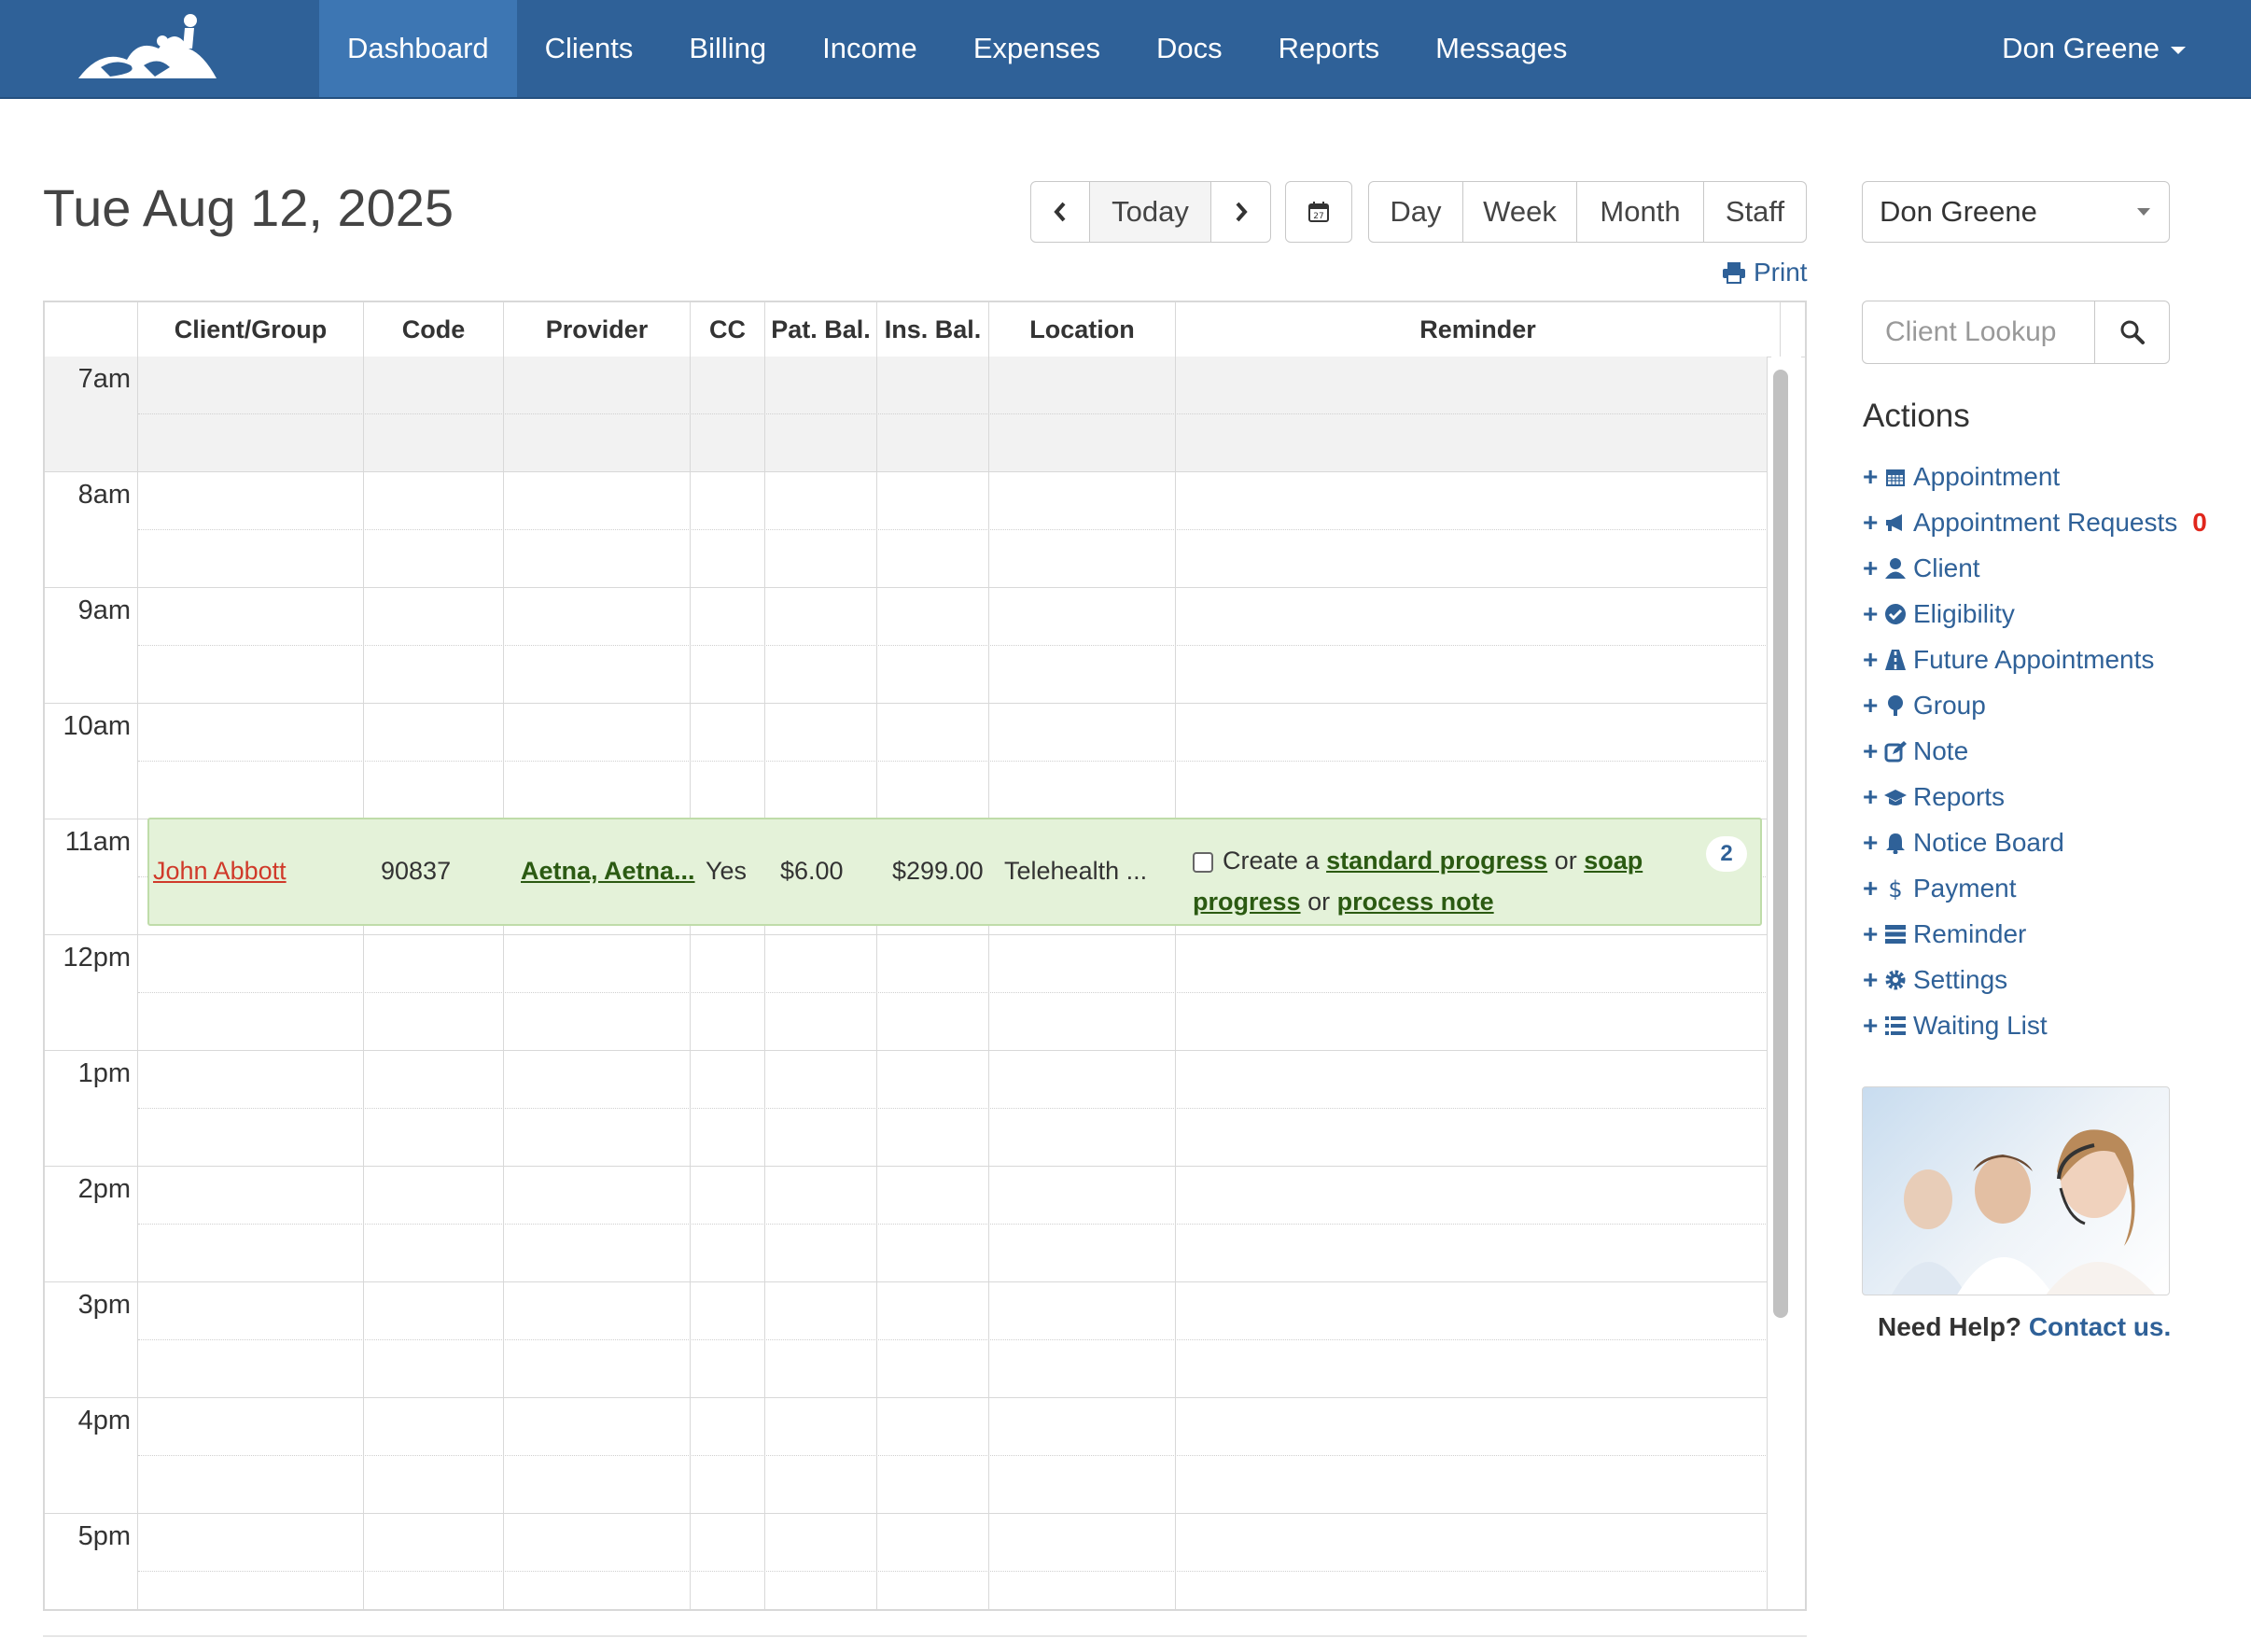 This screenshot has height=1652, width=2251. Describe the element at coordinates (869, 48) in the screenshot. I see `nav-income: Income` at that location.